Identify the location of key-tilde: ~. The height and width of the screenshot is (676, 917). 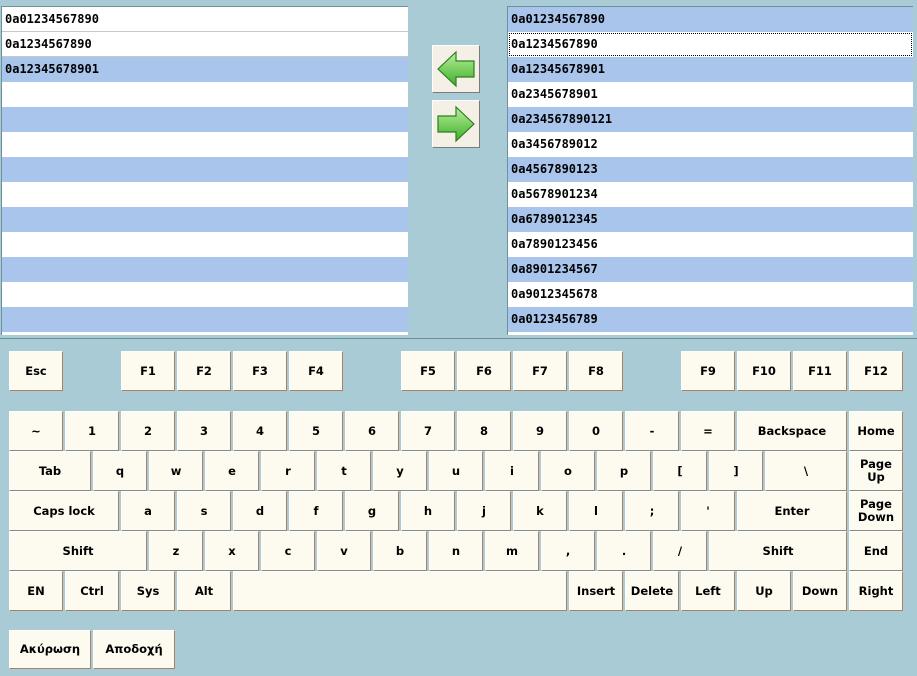
(36, 431).